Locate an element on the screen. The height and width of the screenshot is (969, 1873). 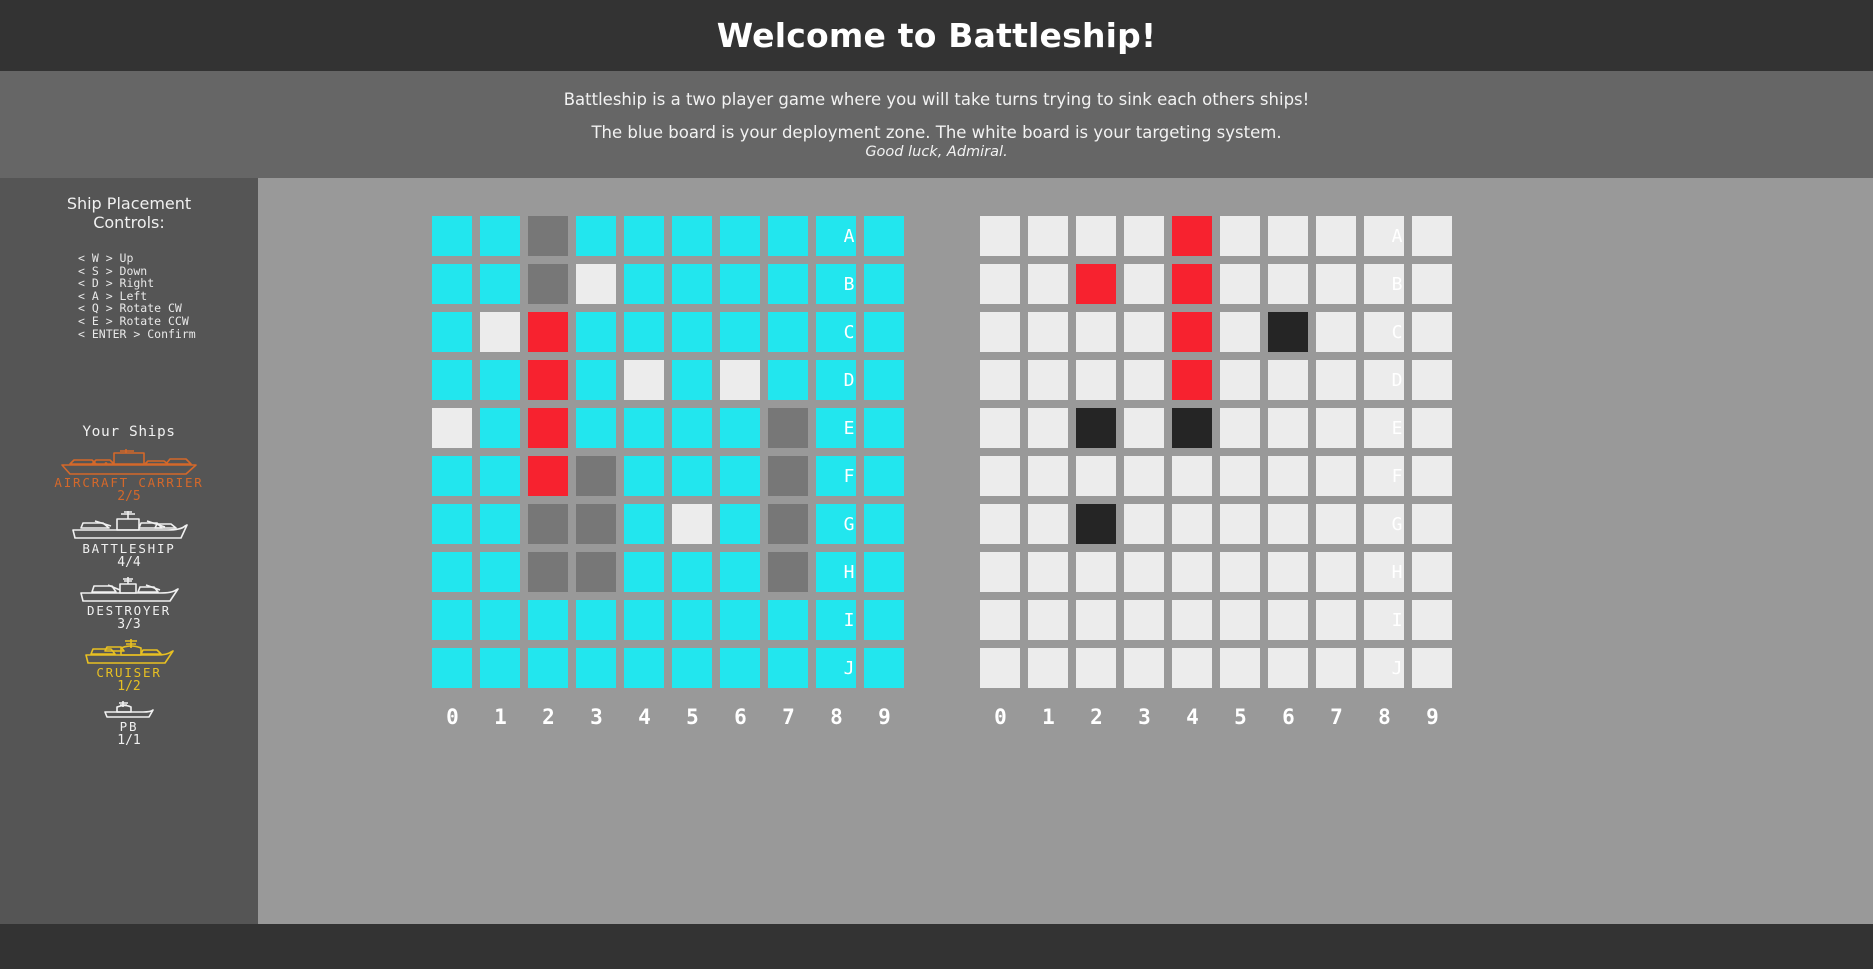
cell-F4 is located at coordinates (1192, 476).